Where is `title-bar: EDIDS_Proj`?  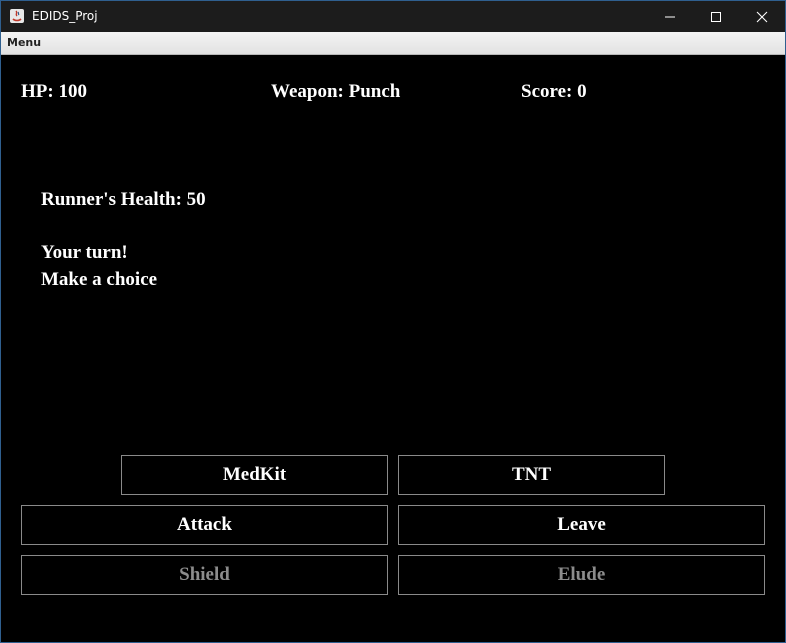
title-bar: EDIDS_Proj is located at coordinates (393, 16).